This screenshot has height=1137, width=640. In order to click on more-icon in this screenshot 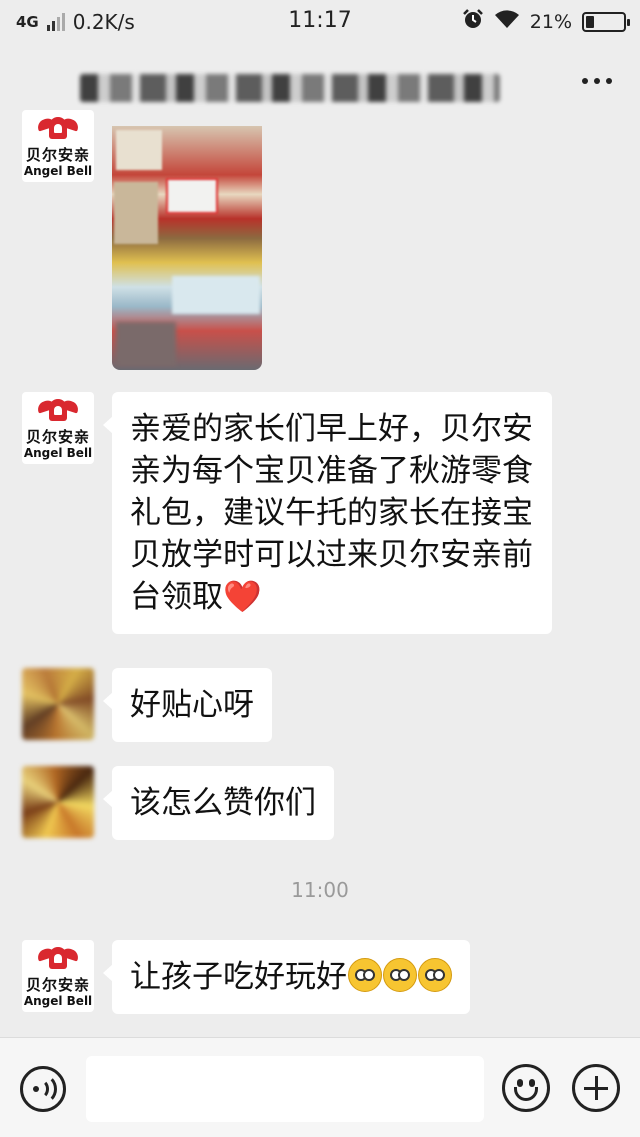, I will do `click(597, 81)`.